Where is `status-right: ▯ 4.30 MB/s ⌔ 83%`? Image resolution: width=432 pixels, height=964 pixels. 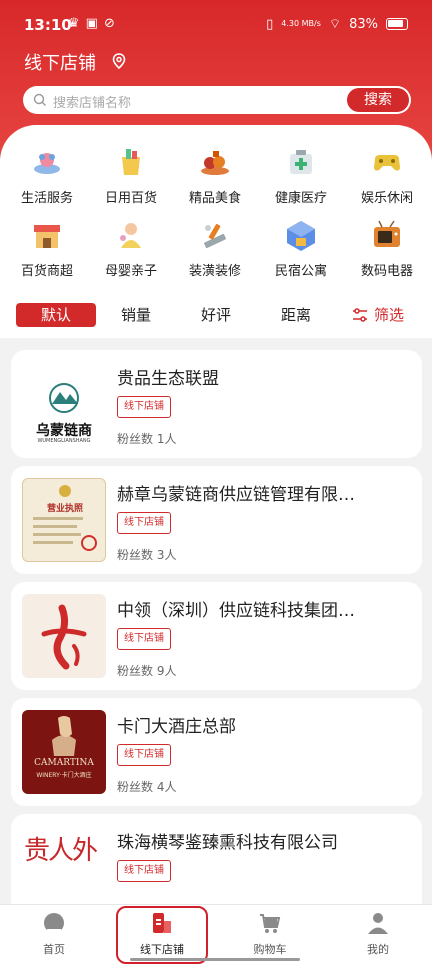
status-right: ▯ 4.30 MB/s ⌔ 83% is located at coordinates (337, 24).